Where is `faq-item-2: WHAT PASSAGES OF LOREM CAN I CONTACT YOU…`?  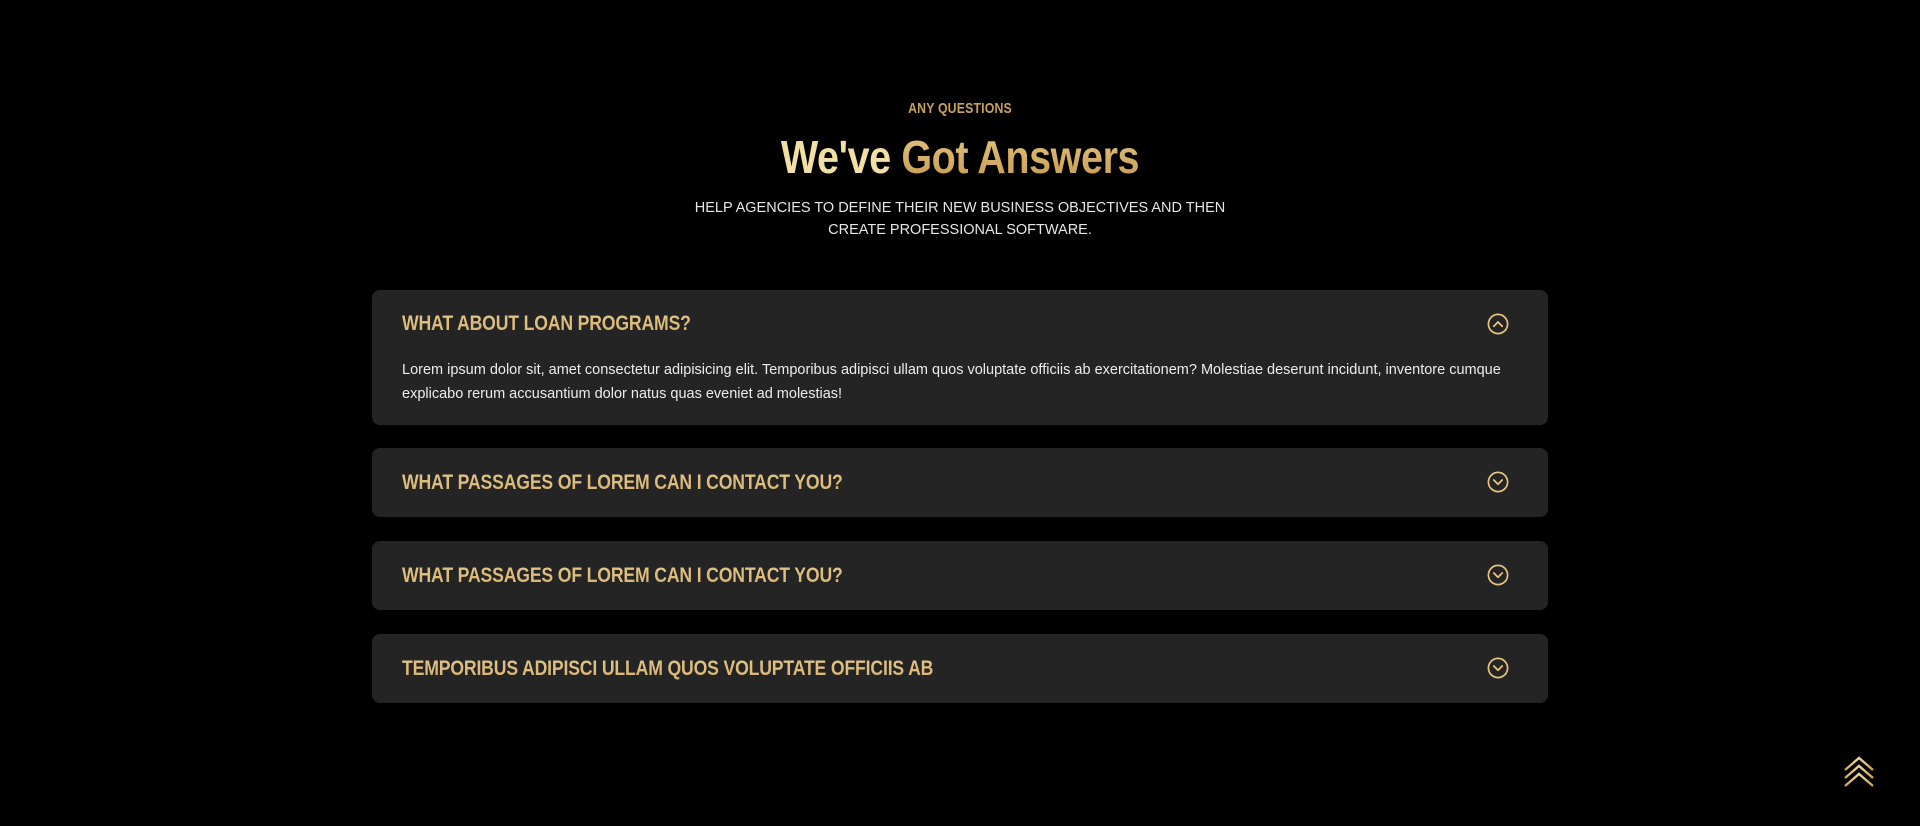
faq-item-2: WHAT PASSAGES OF LOREM CAN I CONTACT YOU… is located at coordinates (960, 482).